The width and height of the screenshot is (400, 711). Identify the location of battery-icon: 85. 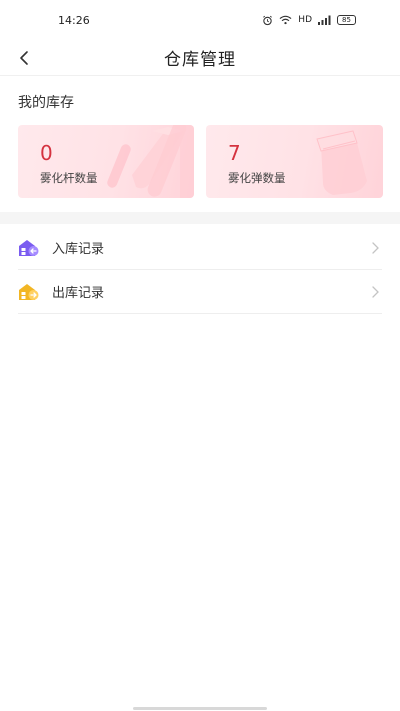
(346, 20).